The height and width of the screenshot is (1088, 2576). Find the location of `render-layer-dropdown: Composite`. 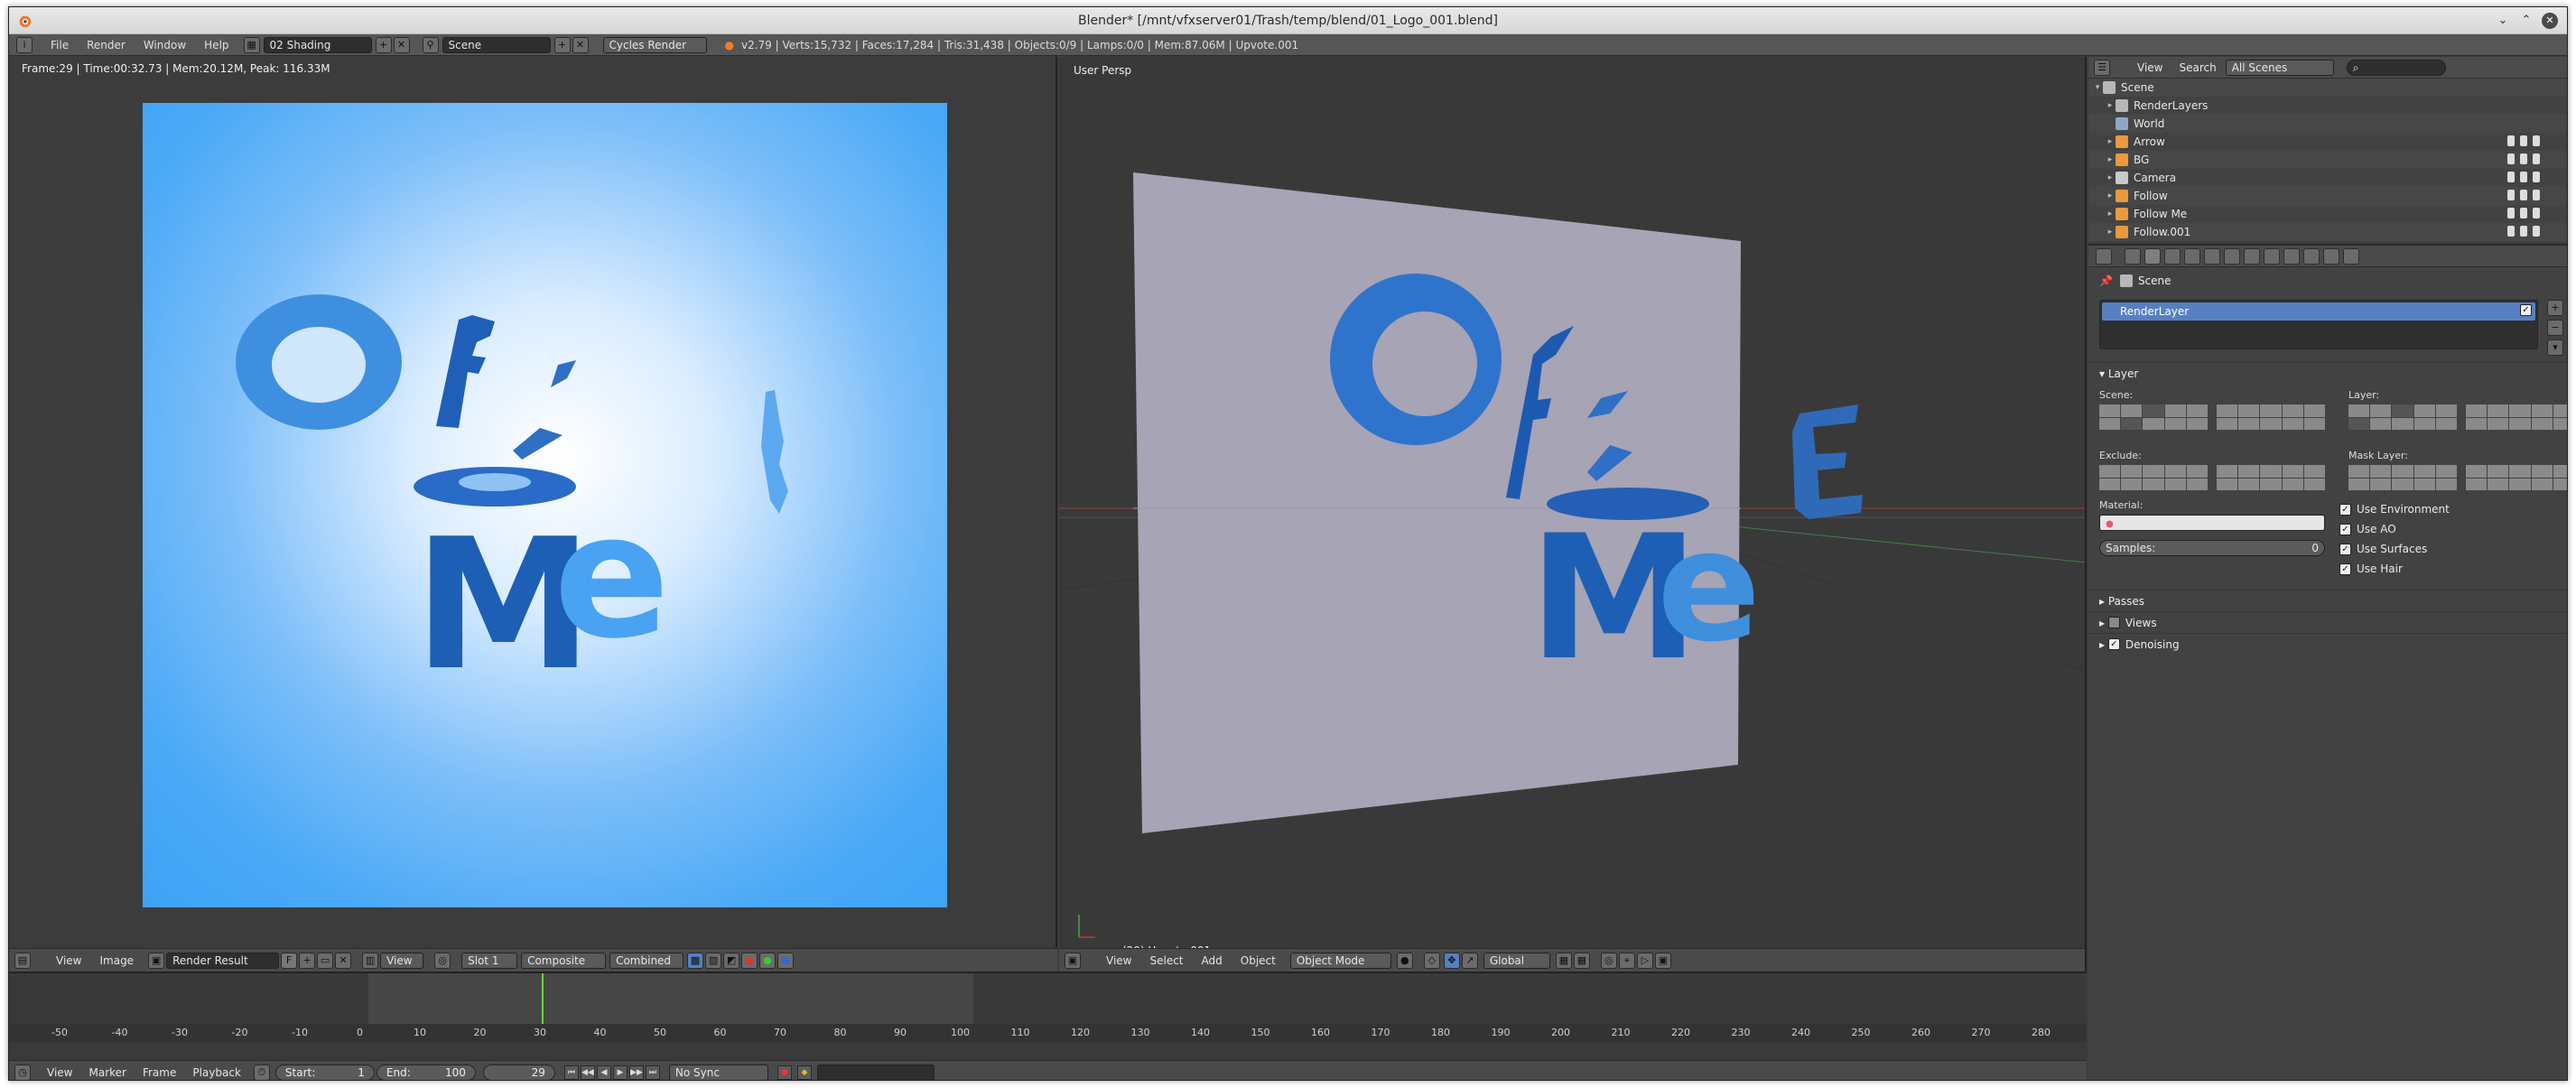

render-layer-dropdown: Composite is located at coordinates (564, 960).